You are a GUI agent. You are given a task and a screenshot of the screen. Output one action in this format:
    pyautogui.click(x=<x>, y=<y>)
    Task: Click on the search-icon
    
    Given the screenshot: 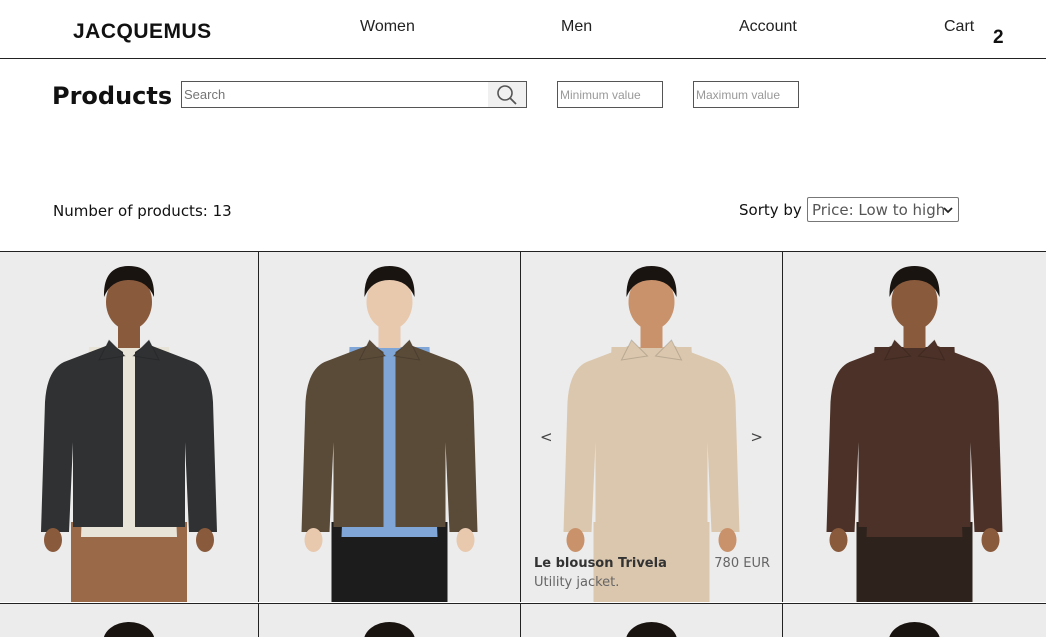 What is the action you would take?
    pyautogui.click(x=507, y=94)
    